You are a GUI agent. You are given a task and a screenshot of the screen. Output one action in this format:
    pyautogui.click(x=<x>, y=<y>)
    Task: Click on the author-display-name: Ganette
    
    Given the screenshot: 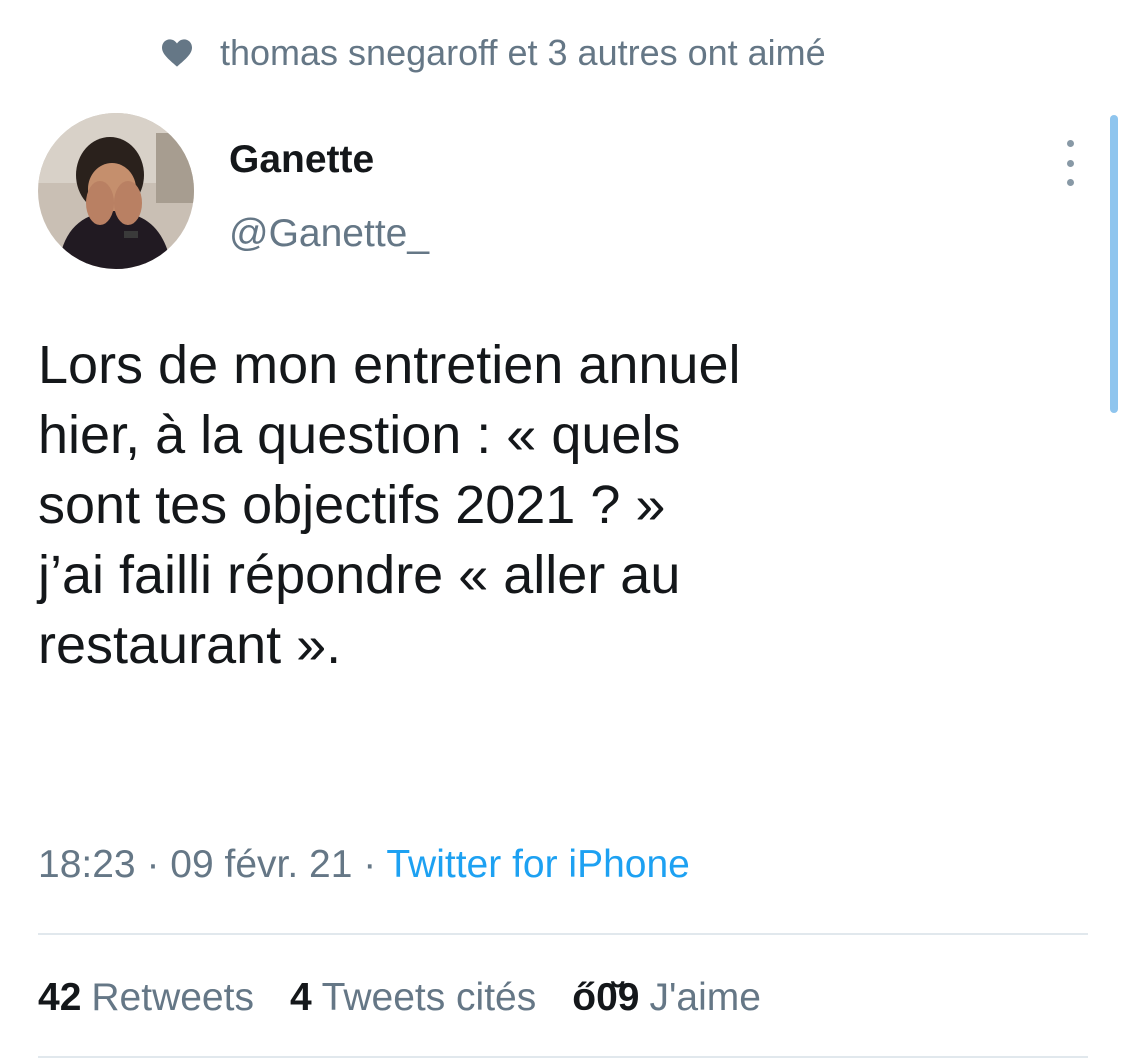 What is the action you would take?
    pyautogui.click(x=301, y=160)
    